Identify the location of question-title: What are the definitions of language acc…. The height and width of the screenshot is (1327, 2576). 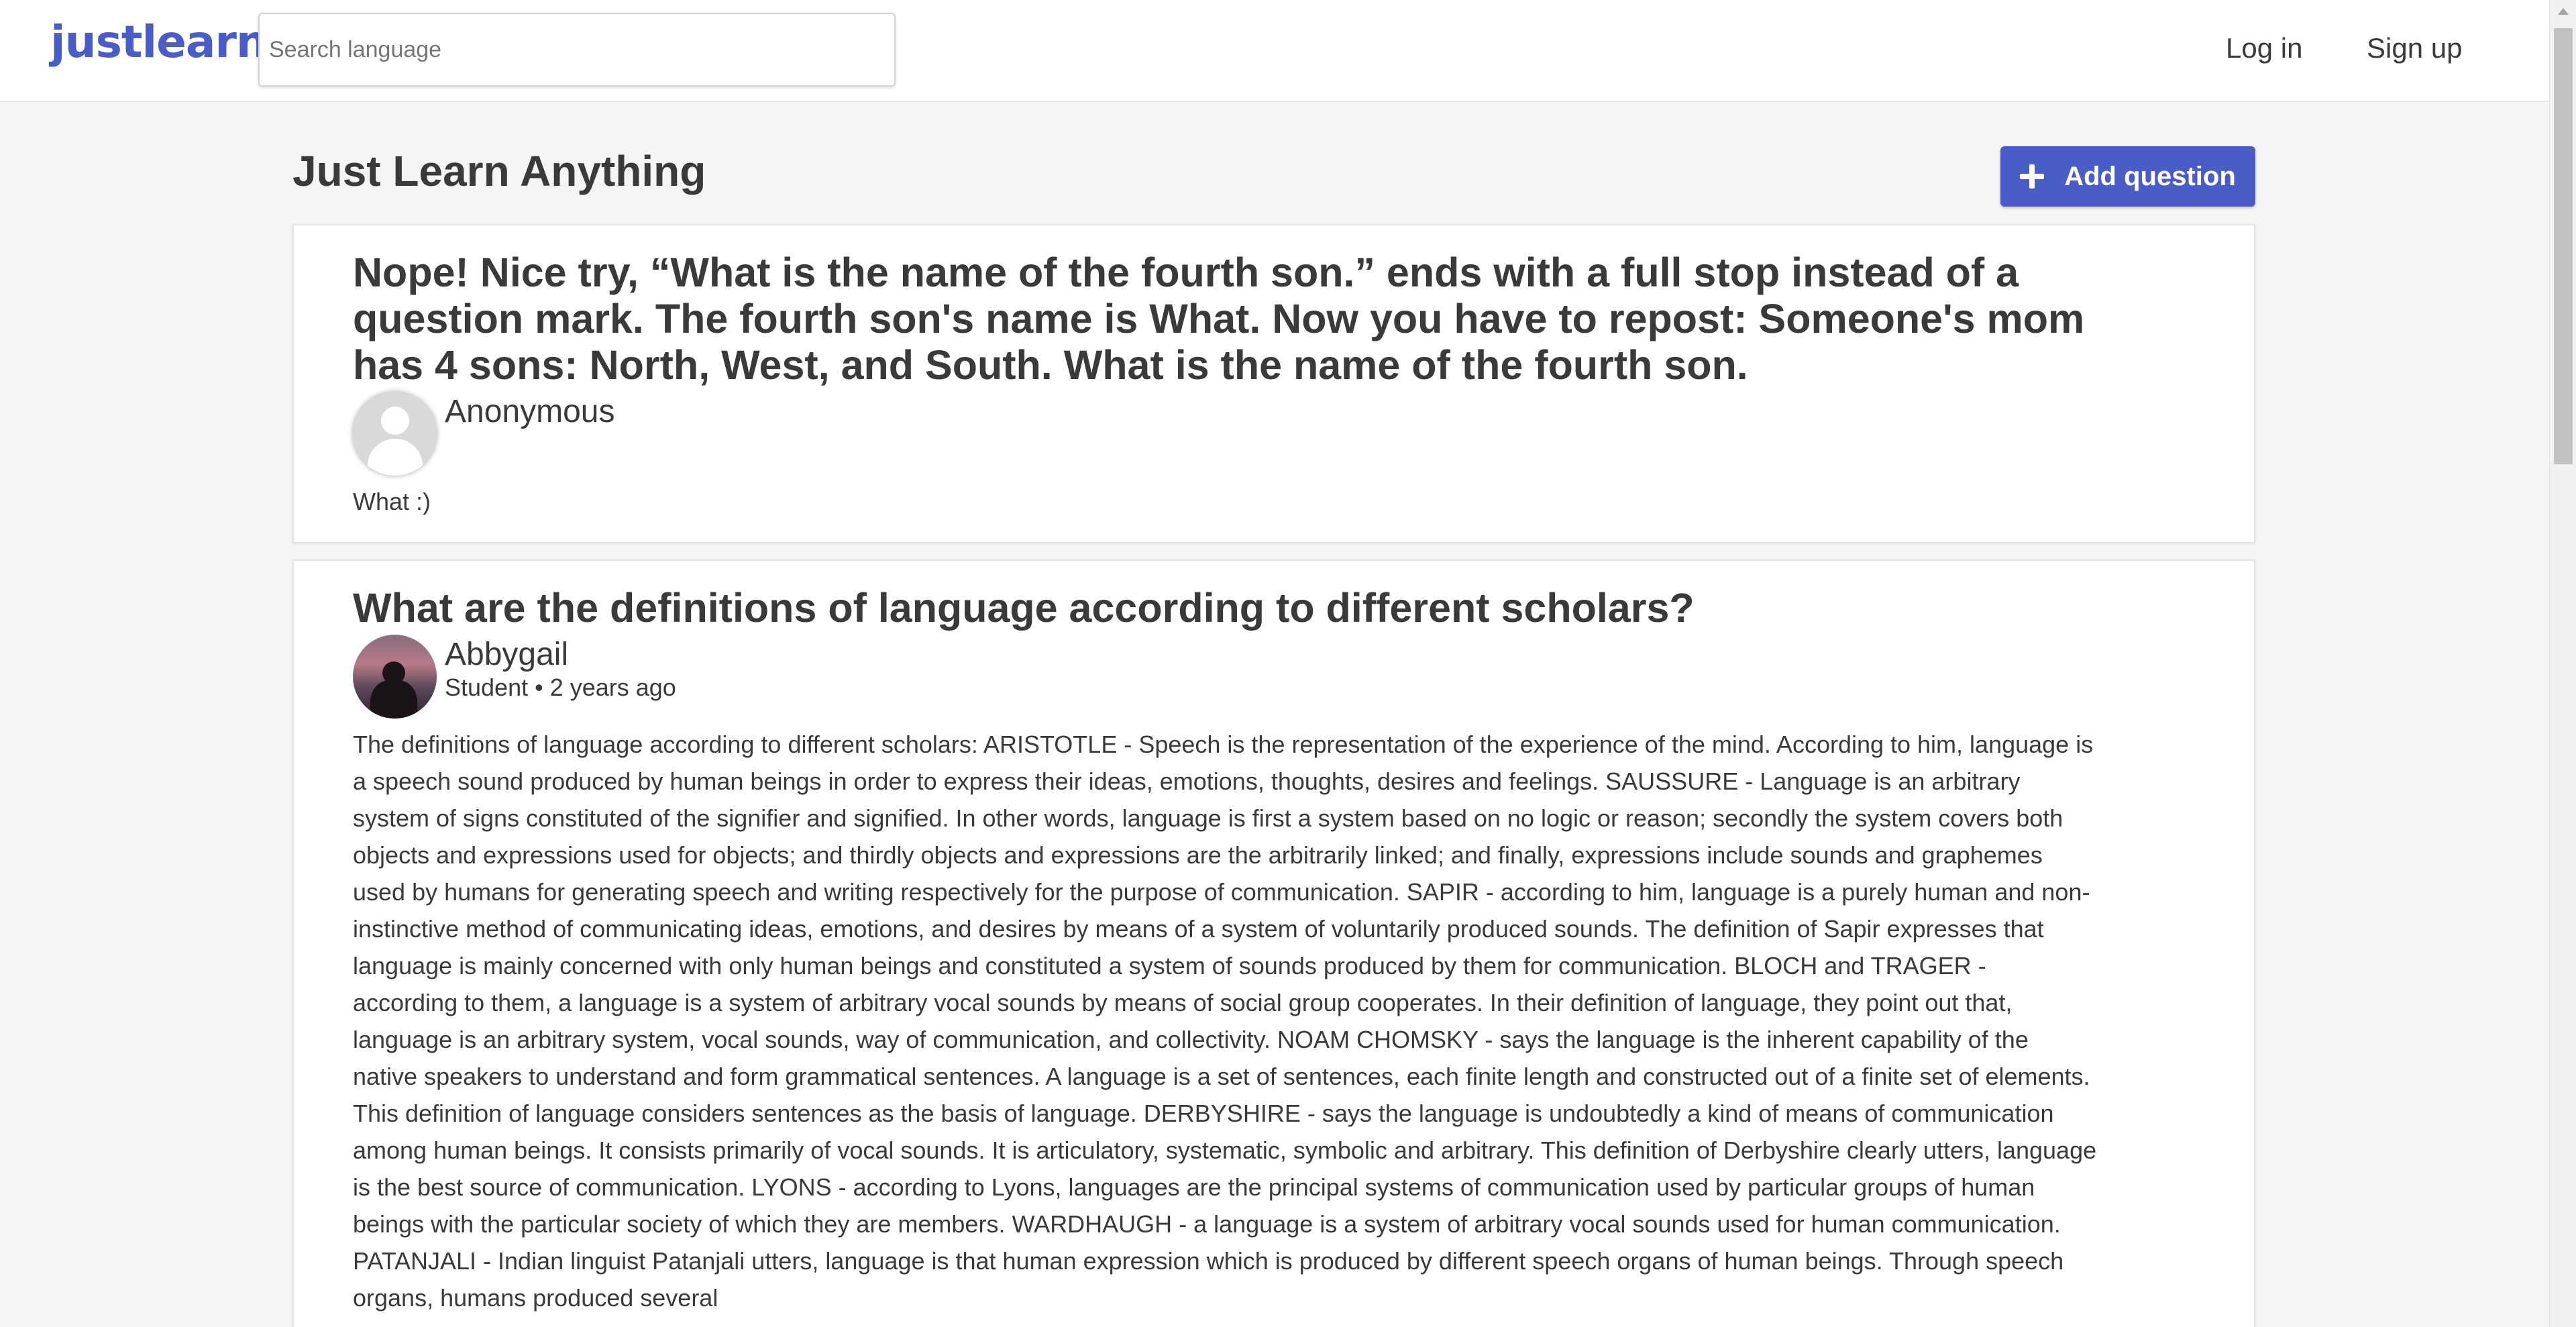
(1231, 608).